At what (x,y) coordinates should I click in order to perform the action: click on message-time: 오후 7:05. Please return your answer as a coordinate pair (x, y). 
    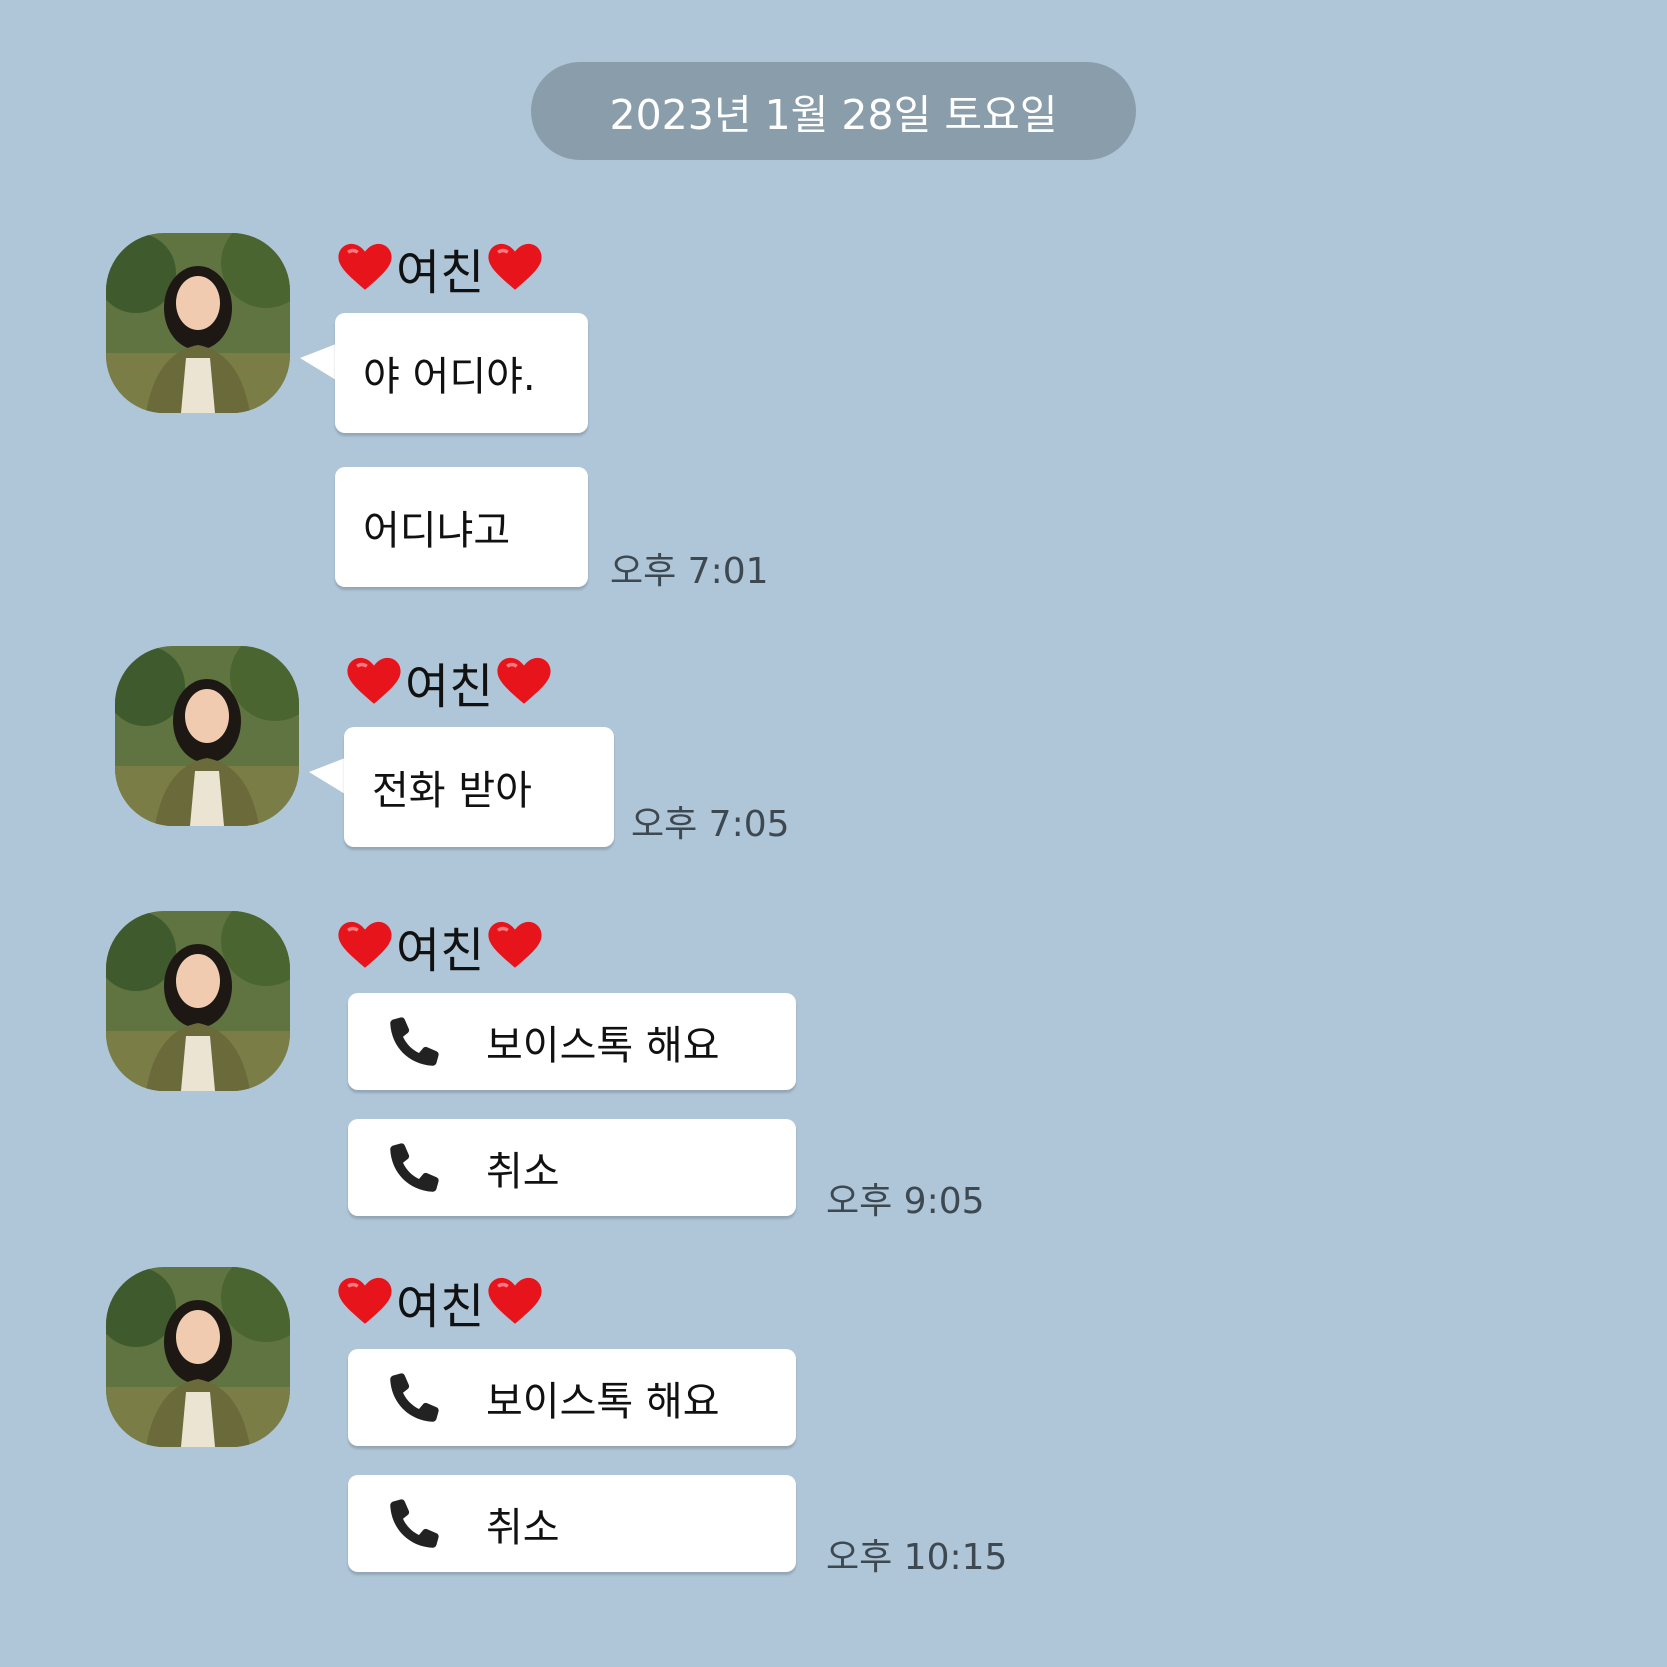
    Looking at the image, I should click on (710, 824).